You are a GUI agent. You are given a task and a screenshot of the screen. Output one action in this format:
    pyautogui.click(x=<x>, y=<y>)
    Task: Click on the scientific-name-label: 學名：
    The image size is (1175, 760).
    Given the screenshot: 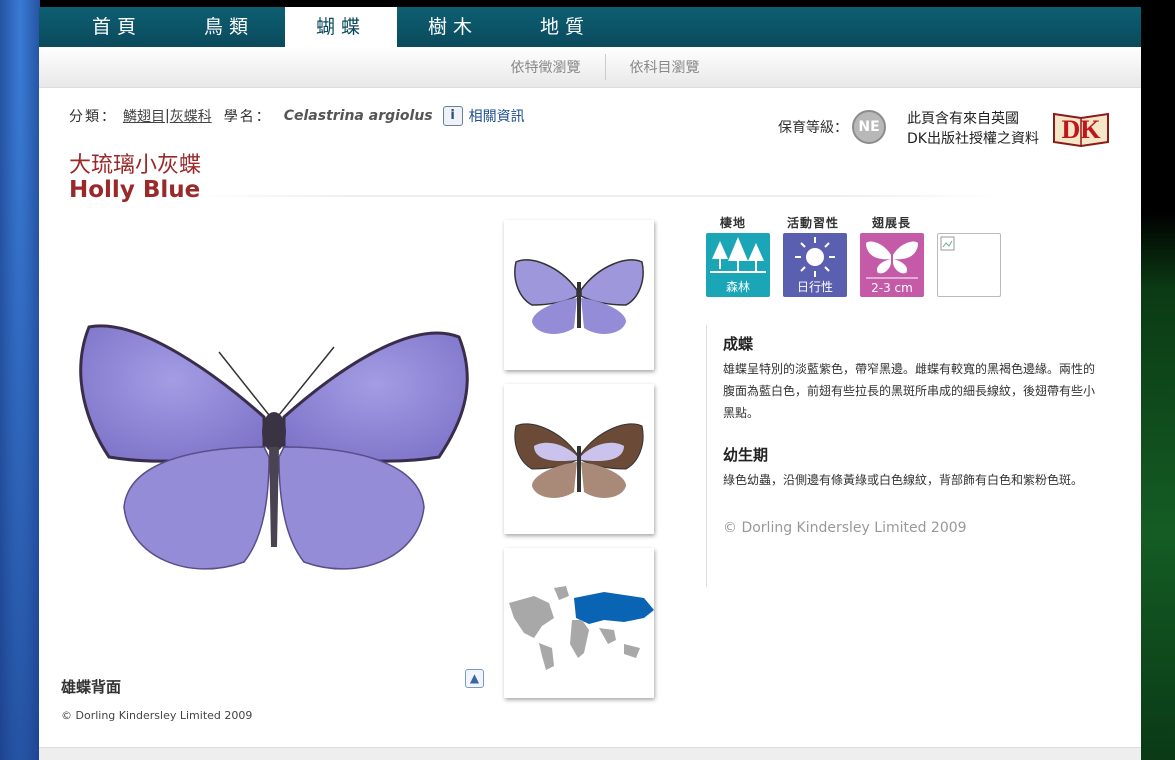 What is the action you would take?
    pyautogui.click(x=247, y=117)
    